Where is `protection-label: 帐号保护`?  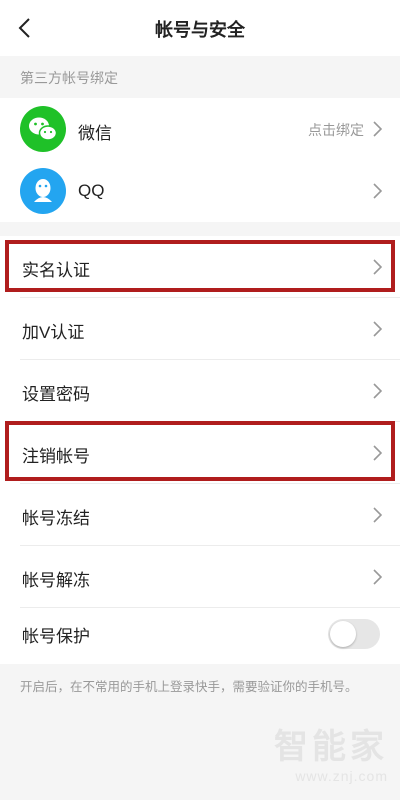
protection-label: 帐号保护 is located at coordinates (56, 636).